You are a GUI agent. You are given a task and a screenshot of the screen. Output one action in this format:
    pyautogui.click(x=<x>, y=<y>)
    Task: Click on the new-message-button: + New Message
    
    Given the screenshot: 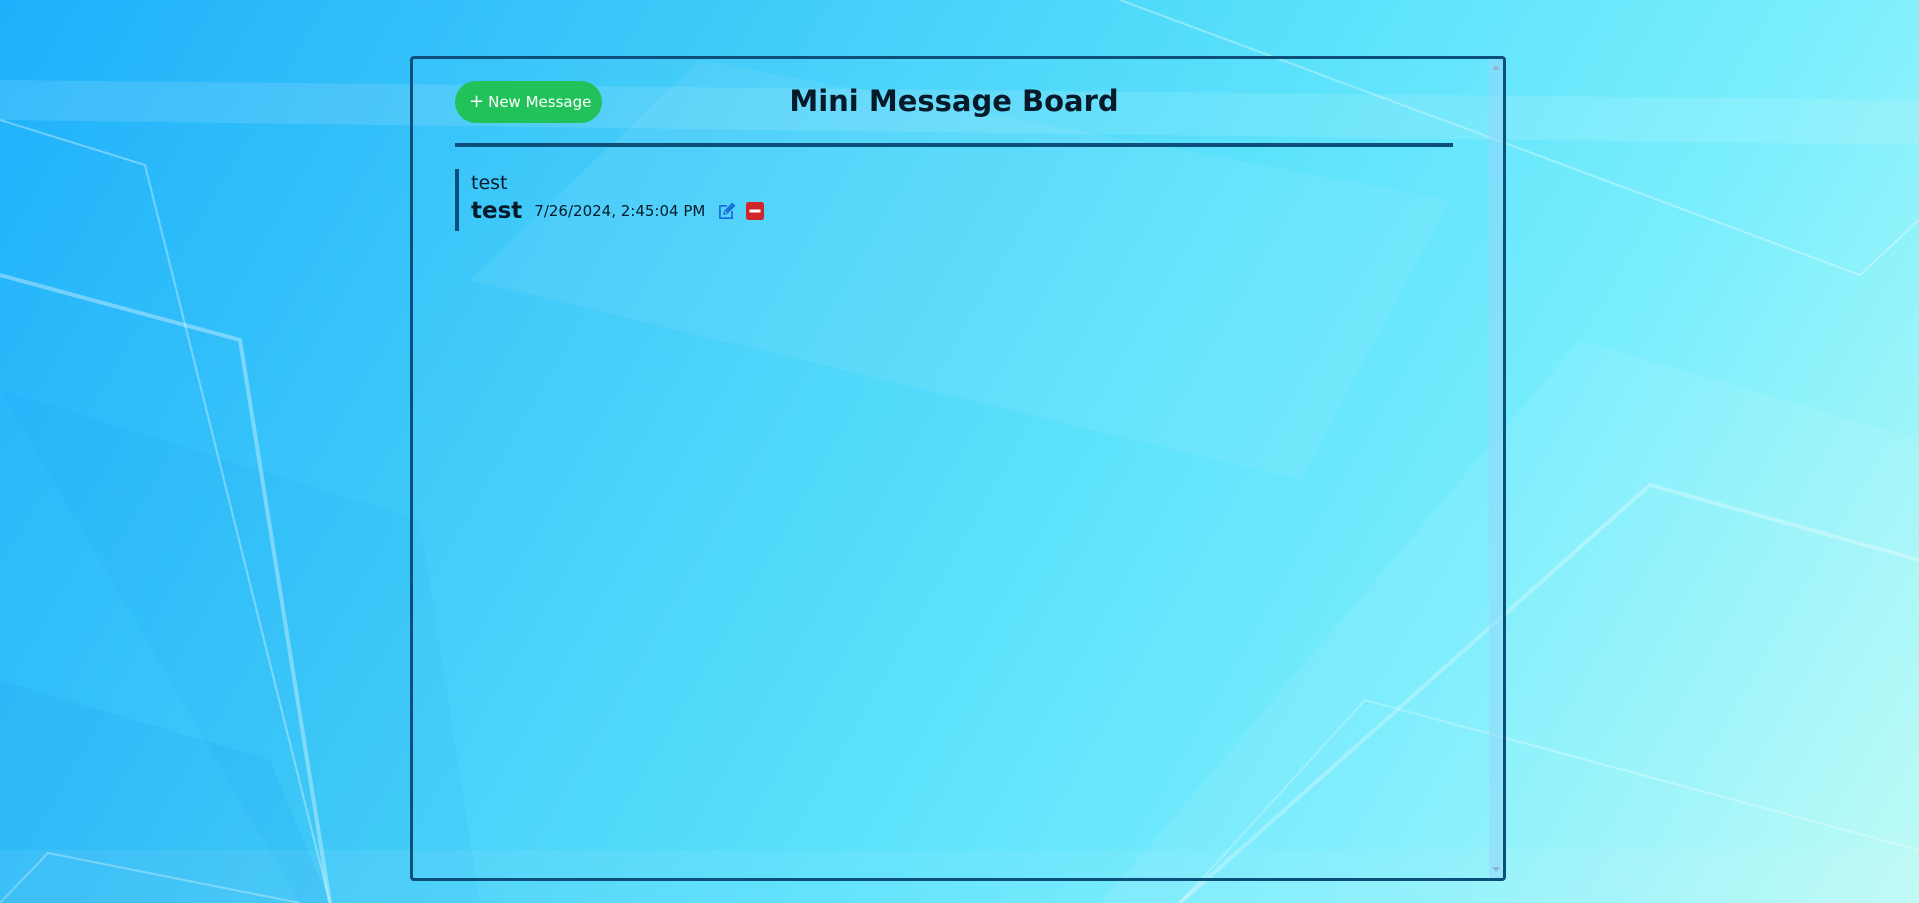 What is the action you would take?
    pyautogui.click(x=529, y=102)
    